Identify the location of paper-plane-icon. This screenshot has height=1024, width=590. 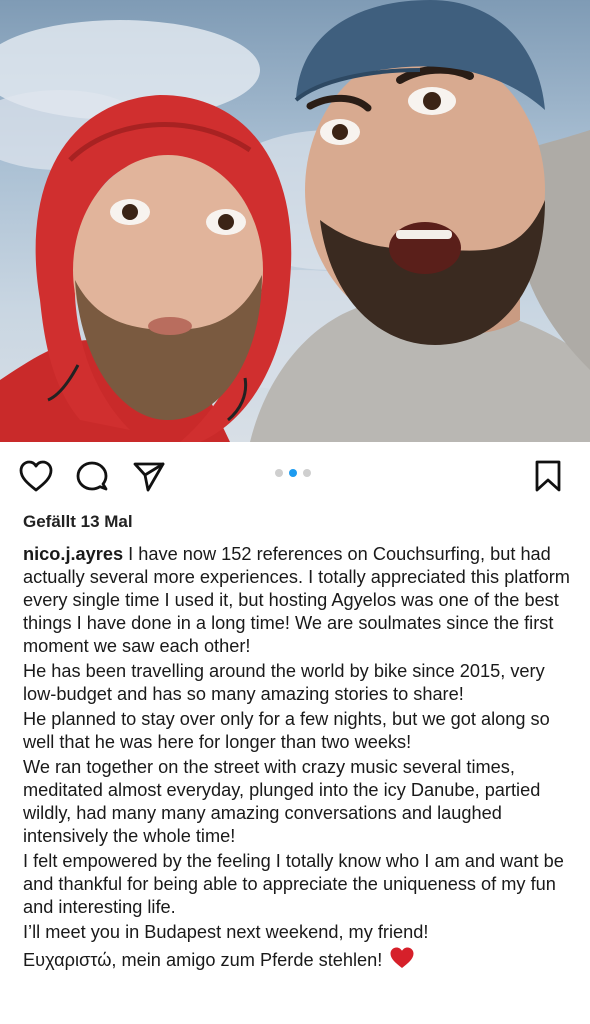
(149, 477).